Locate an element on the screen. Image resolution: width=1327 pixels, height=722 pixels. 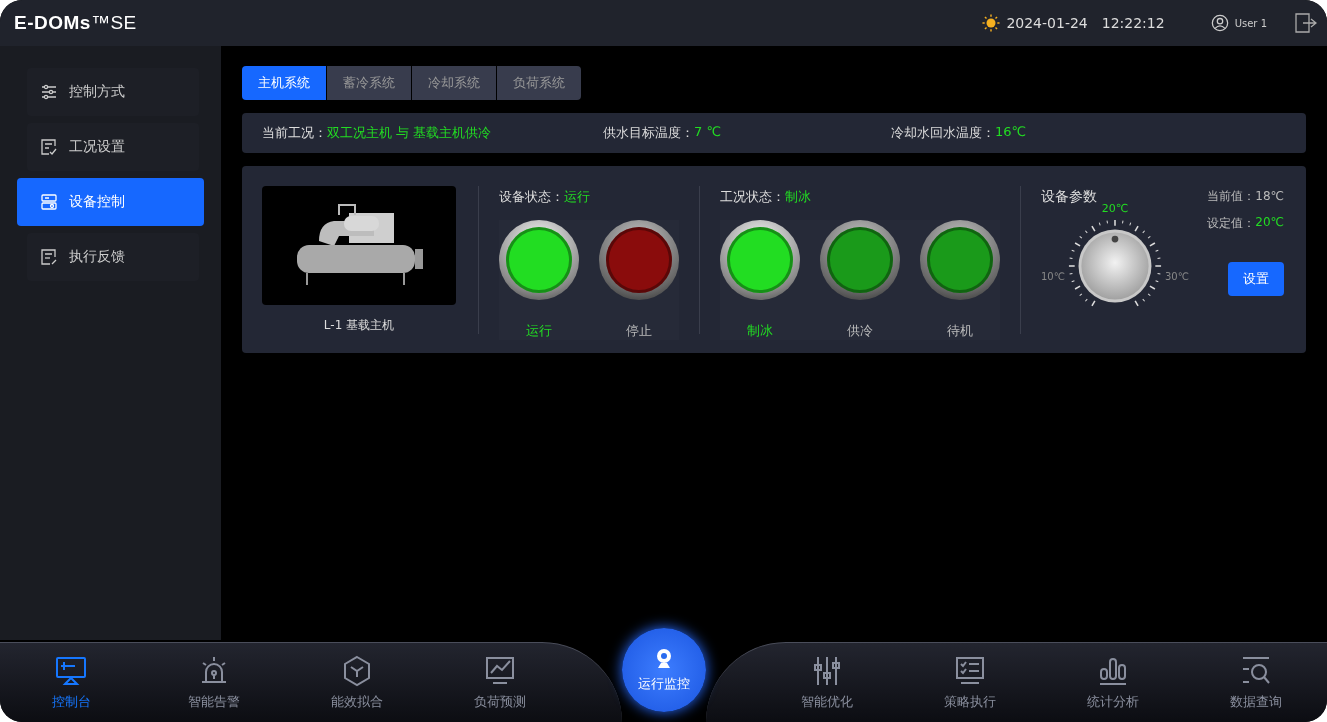
sidebar-item: 设备控制 is located at coordinates (110, 202).